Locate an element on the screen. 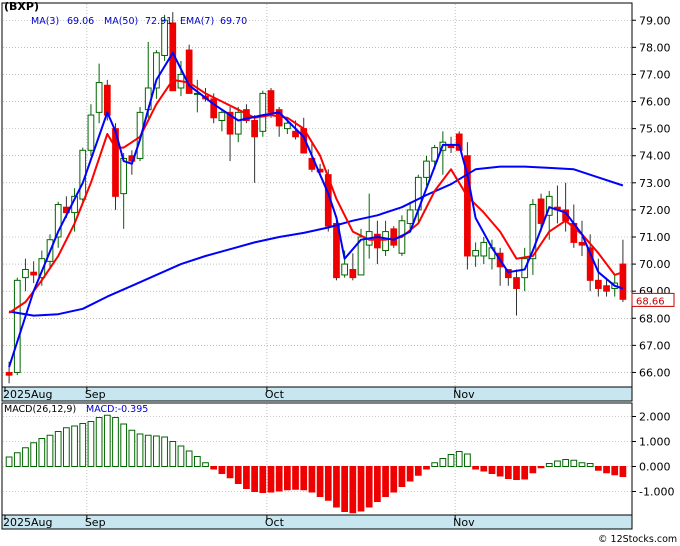 The height and width of the screenshot is (546, 680). macd-x-tick-label: Oct is located at coordinates (275, 522).